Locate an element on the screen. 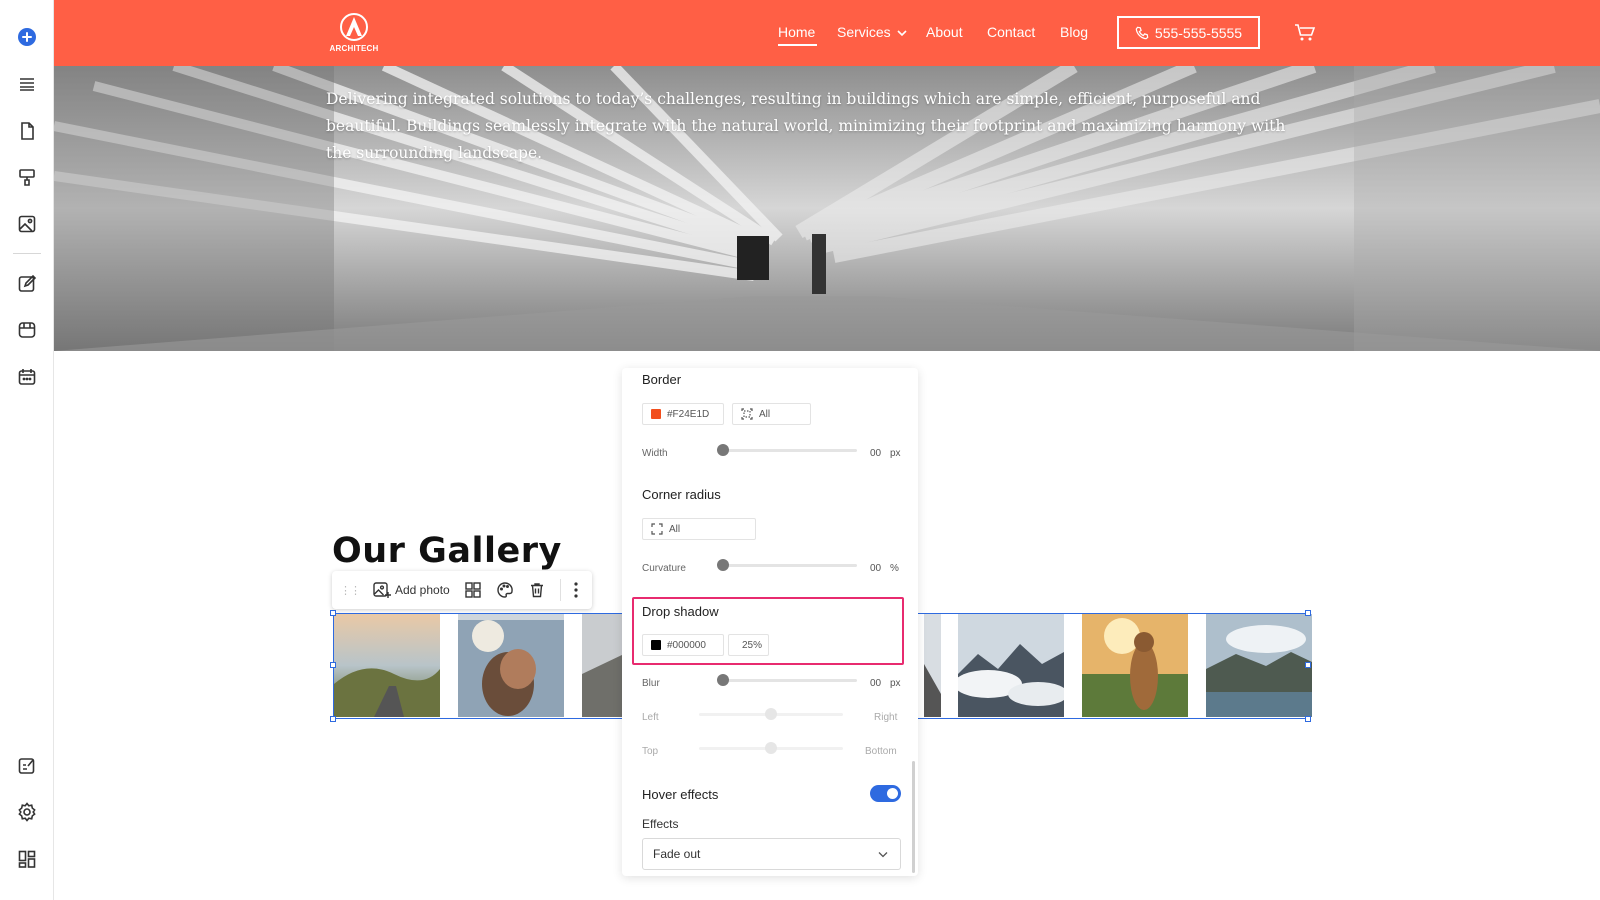 The height and width of the screenshot is (900, 1600). shadow-opacity-value: 25% is located at coordinates (751, 645).